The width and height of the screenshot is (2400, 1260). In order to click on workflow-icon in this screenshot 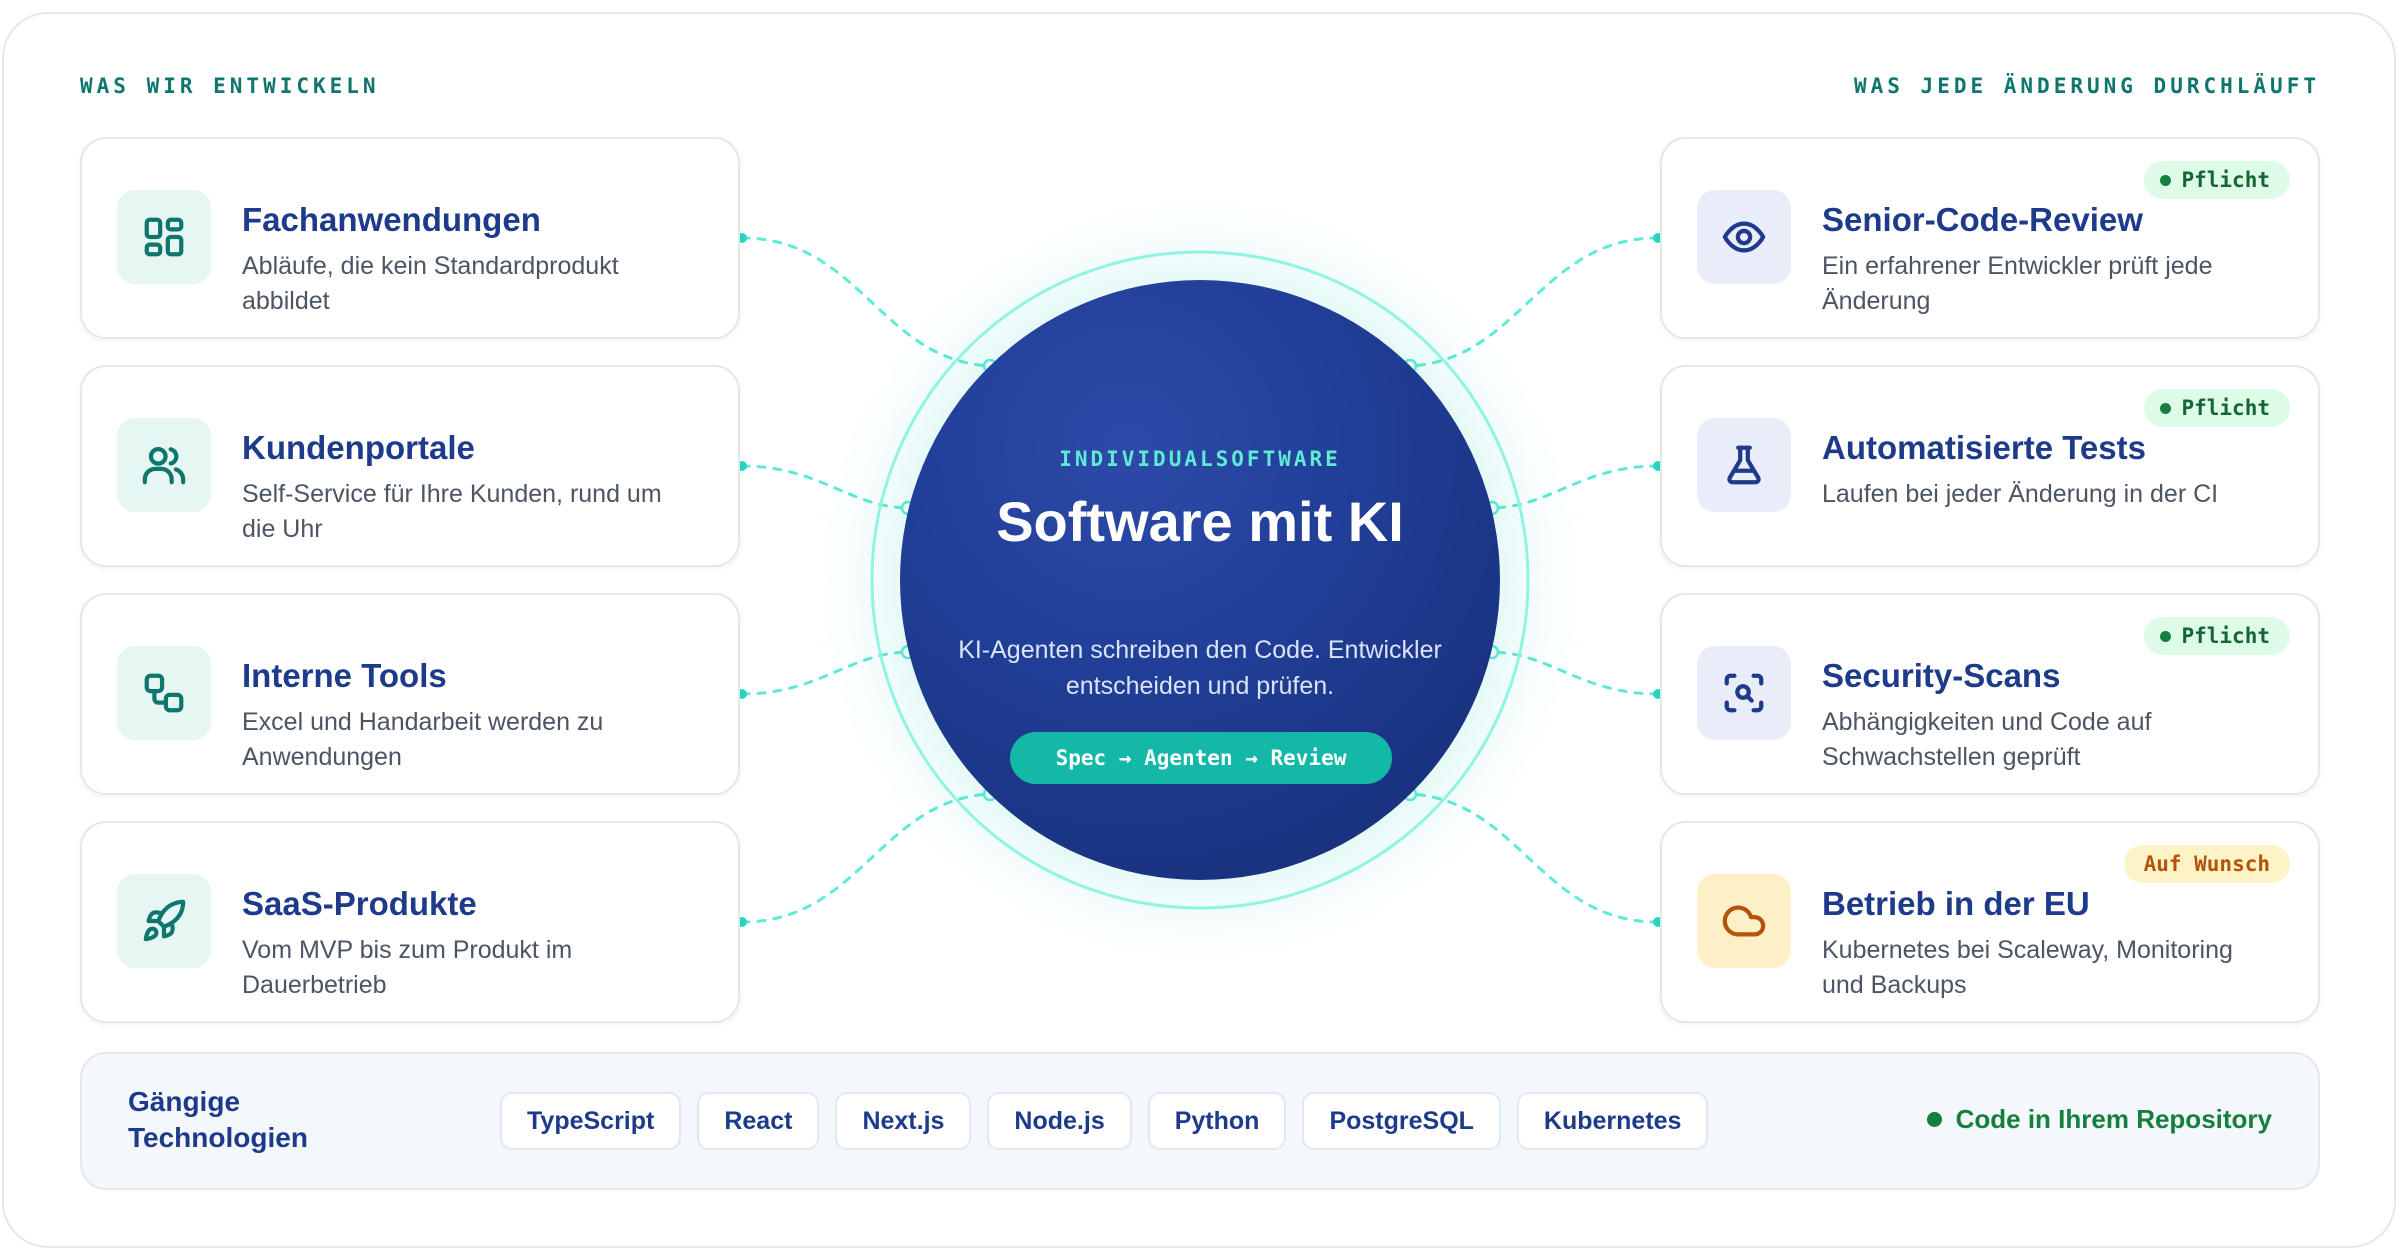, I will do `click(164, 693)`.